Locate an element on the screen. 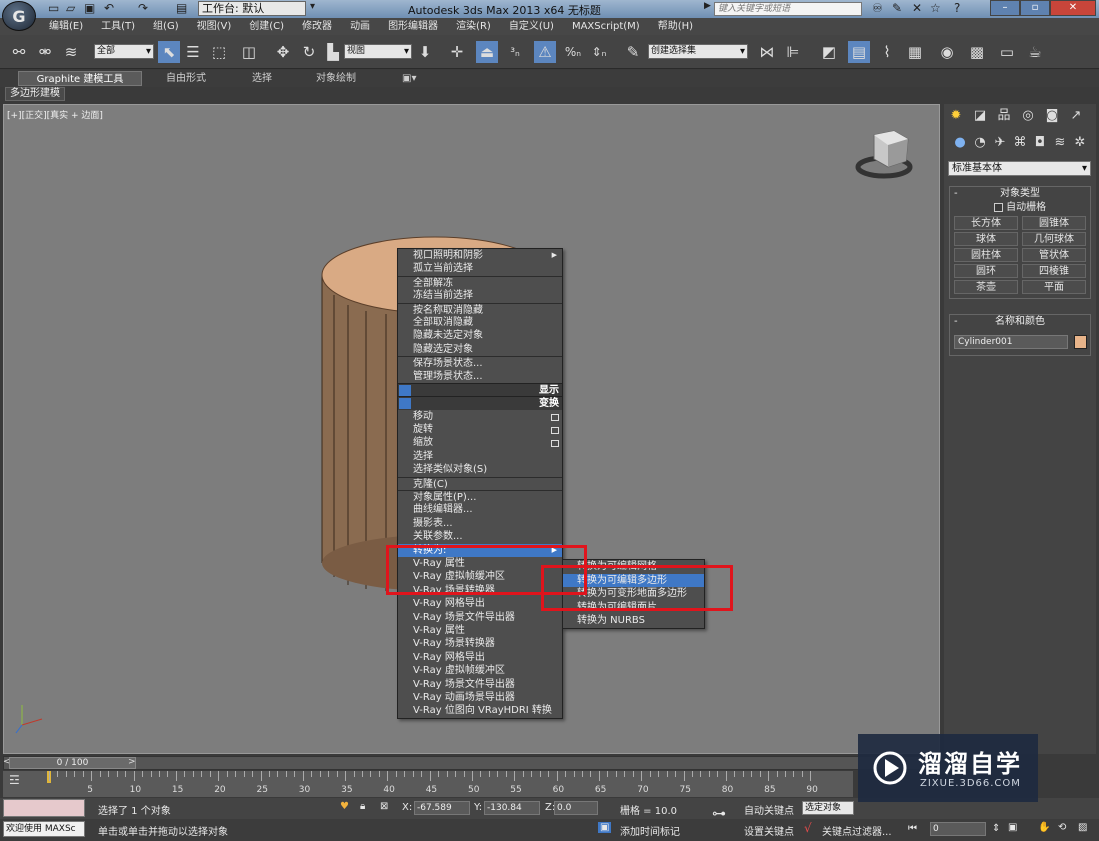 This screenshot has width=1099, height=841. teapot-button: 茶壶 is located at coordinates (986, 287).